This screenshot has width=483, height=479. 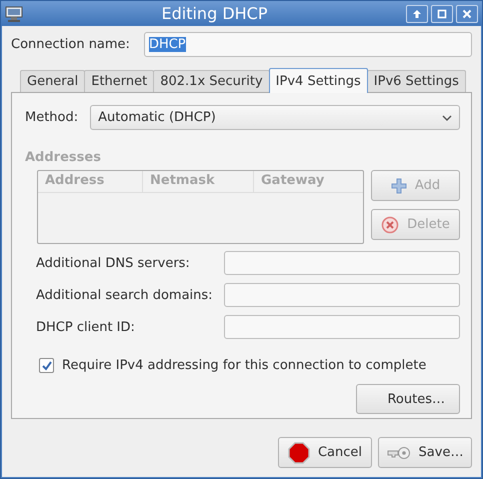 What do you see at coordinates (51, 117) in the screenshot?
I see `method-label: Method:` at bounding box center [51, 117].